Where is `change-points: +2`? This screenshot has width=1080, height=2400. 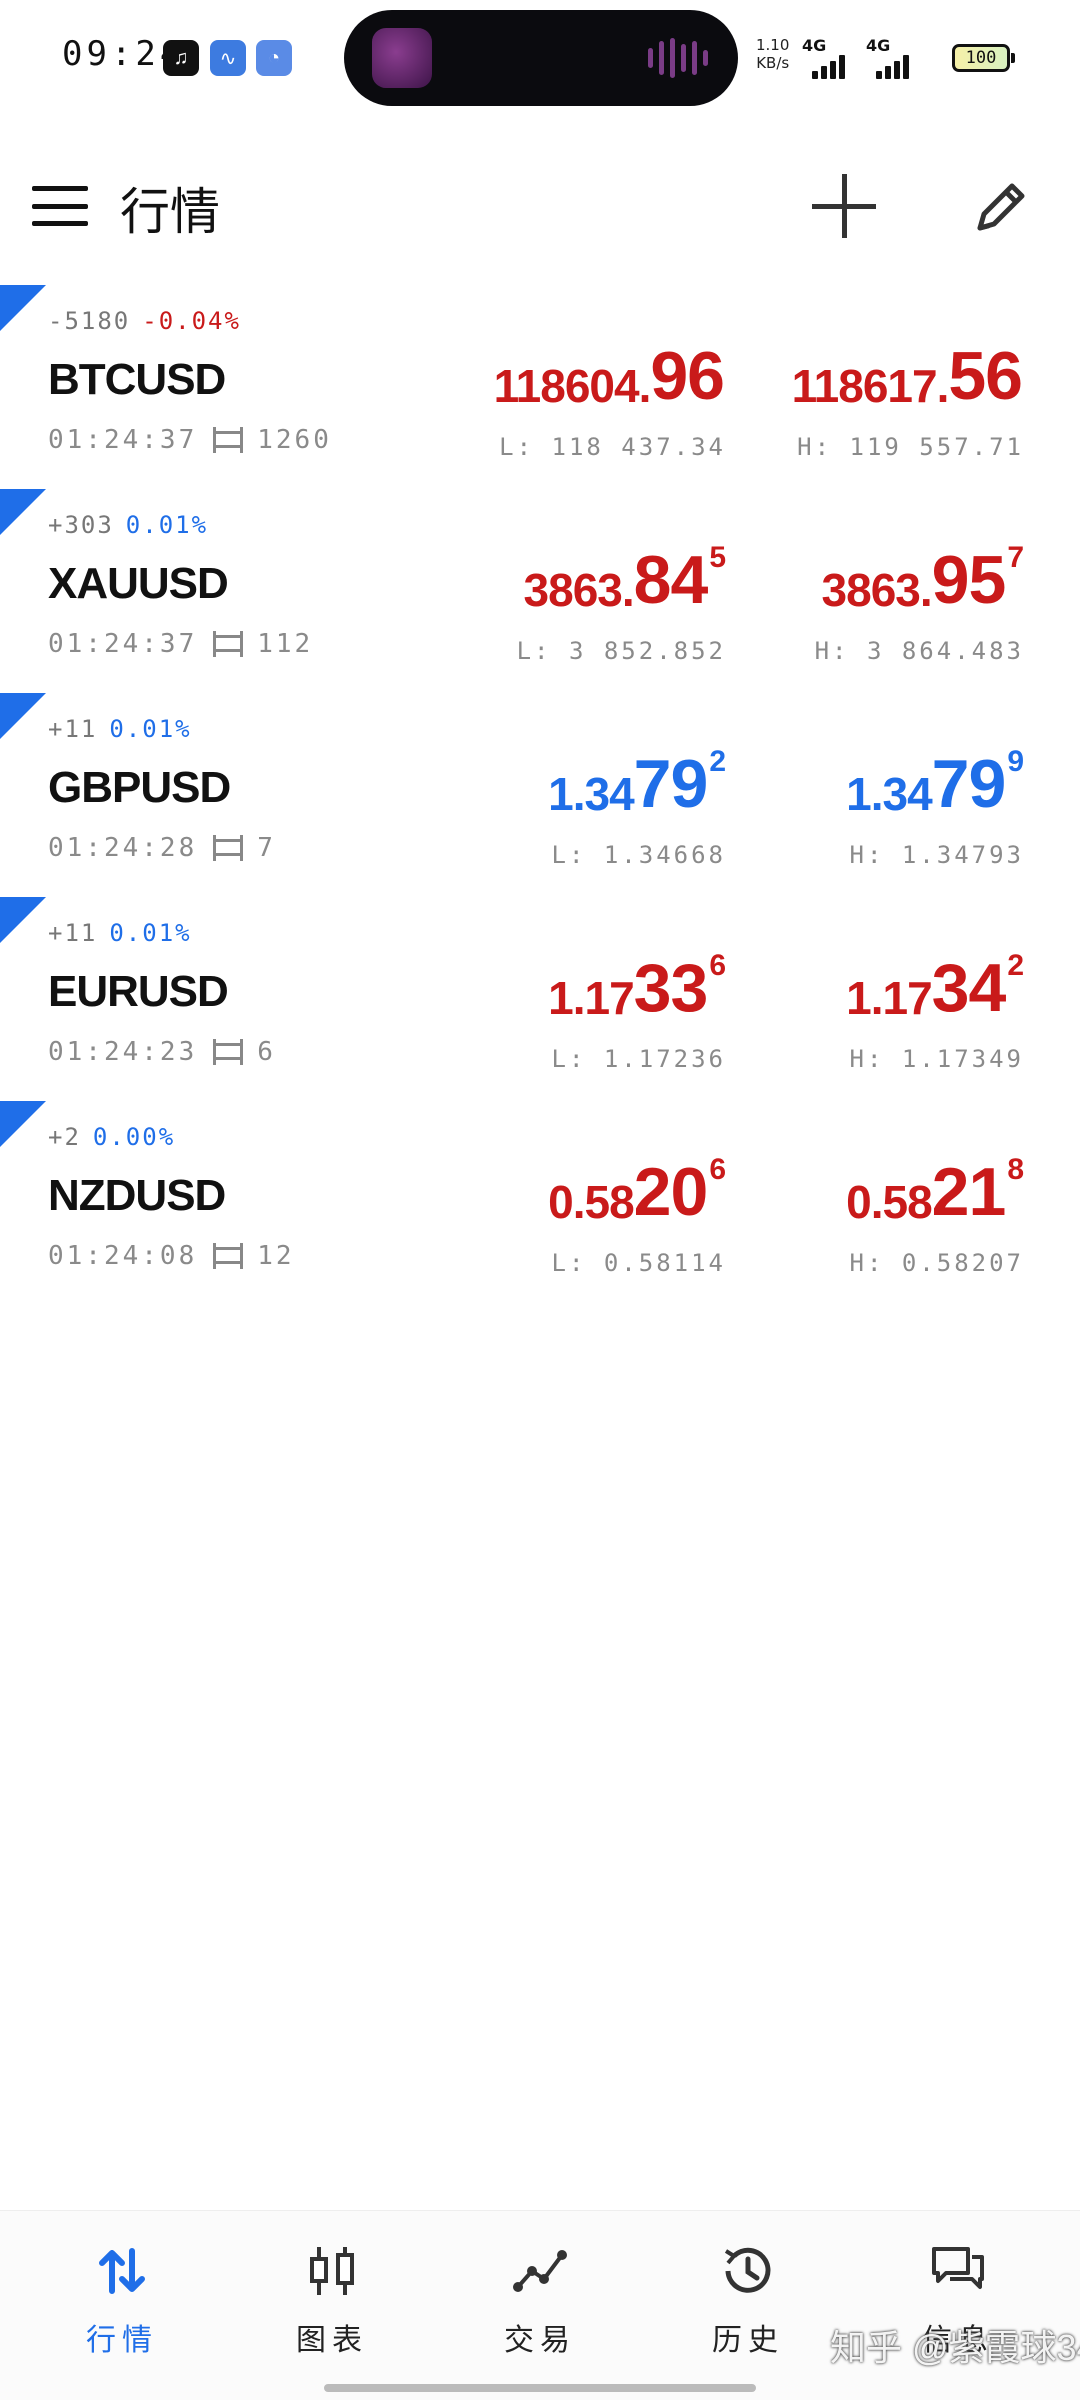
change-points: +2 is located at coordinates (64, 1137).